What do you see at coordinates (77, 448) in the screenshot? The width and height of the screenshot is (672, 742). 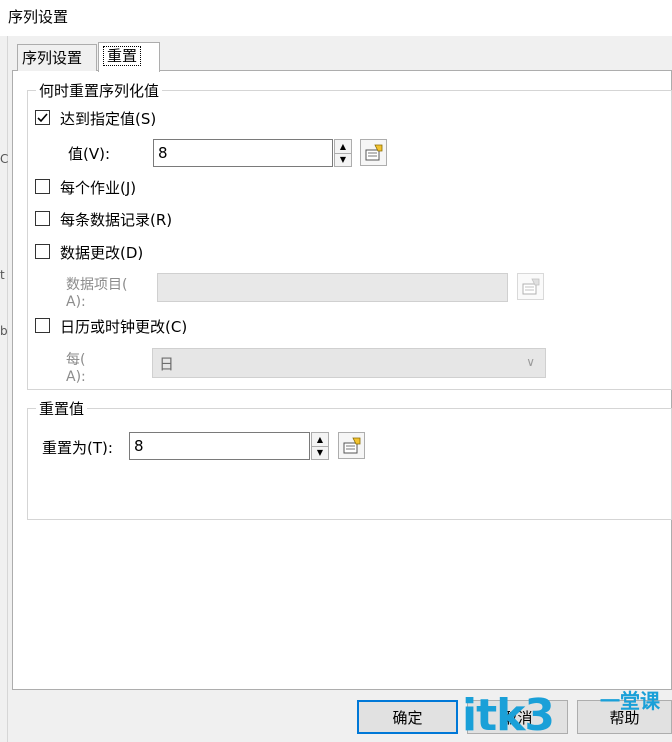 I see `reset-to-label: 重置为(T):` at bounding box center [77, 448].